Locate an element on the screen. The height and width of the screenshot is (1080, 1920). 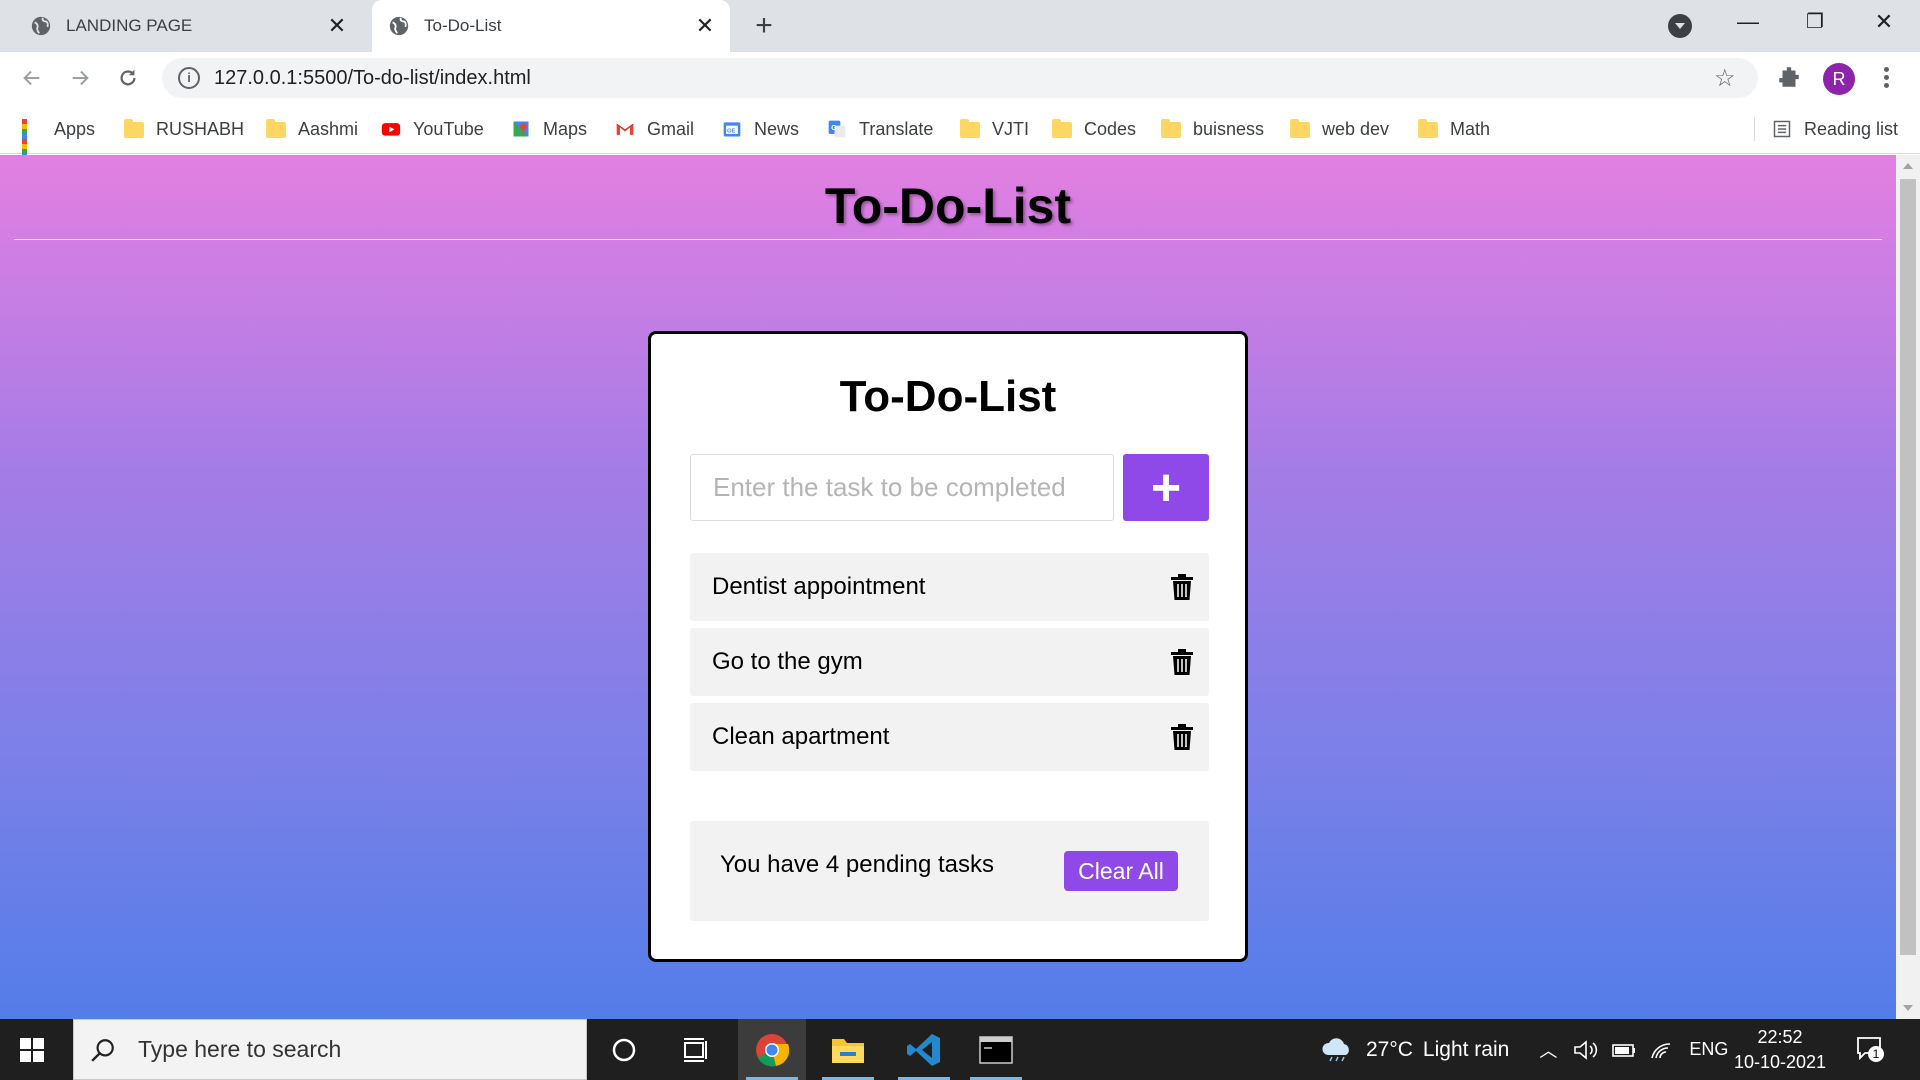
bookmark-vjti: VJTI is located at coordinates (994, 129).